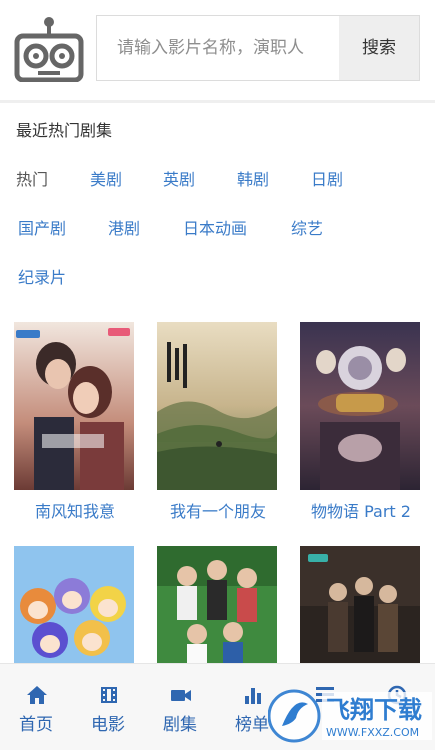  I want to click on tag-uk-drama: 英剧, so click(179, 178).